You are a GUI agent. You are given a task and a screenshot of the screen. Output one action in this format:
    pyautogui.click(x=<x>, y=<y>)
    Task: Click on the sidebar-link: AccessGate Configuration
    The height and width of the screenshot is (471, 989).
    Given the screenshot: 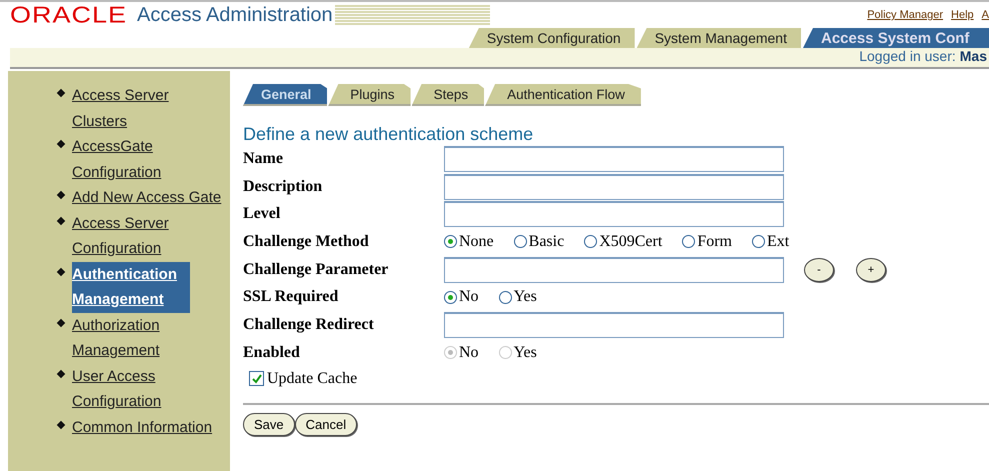 What is the action you would take?
    pyautogui.click(x=147, y=159)
    